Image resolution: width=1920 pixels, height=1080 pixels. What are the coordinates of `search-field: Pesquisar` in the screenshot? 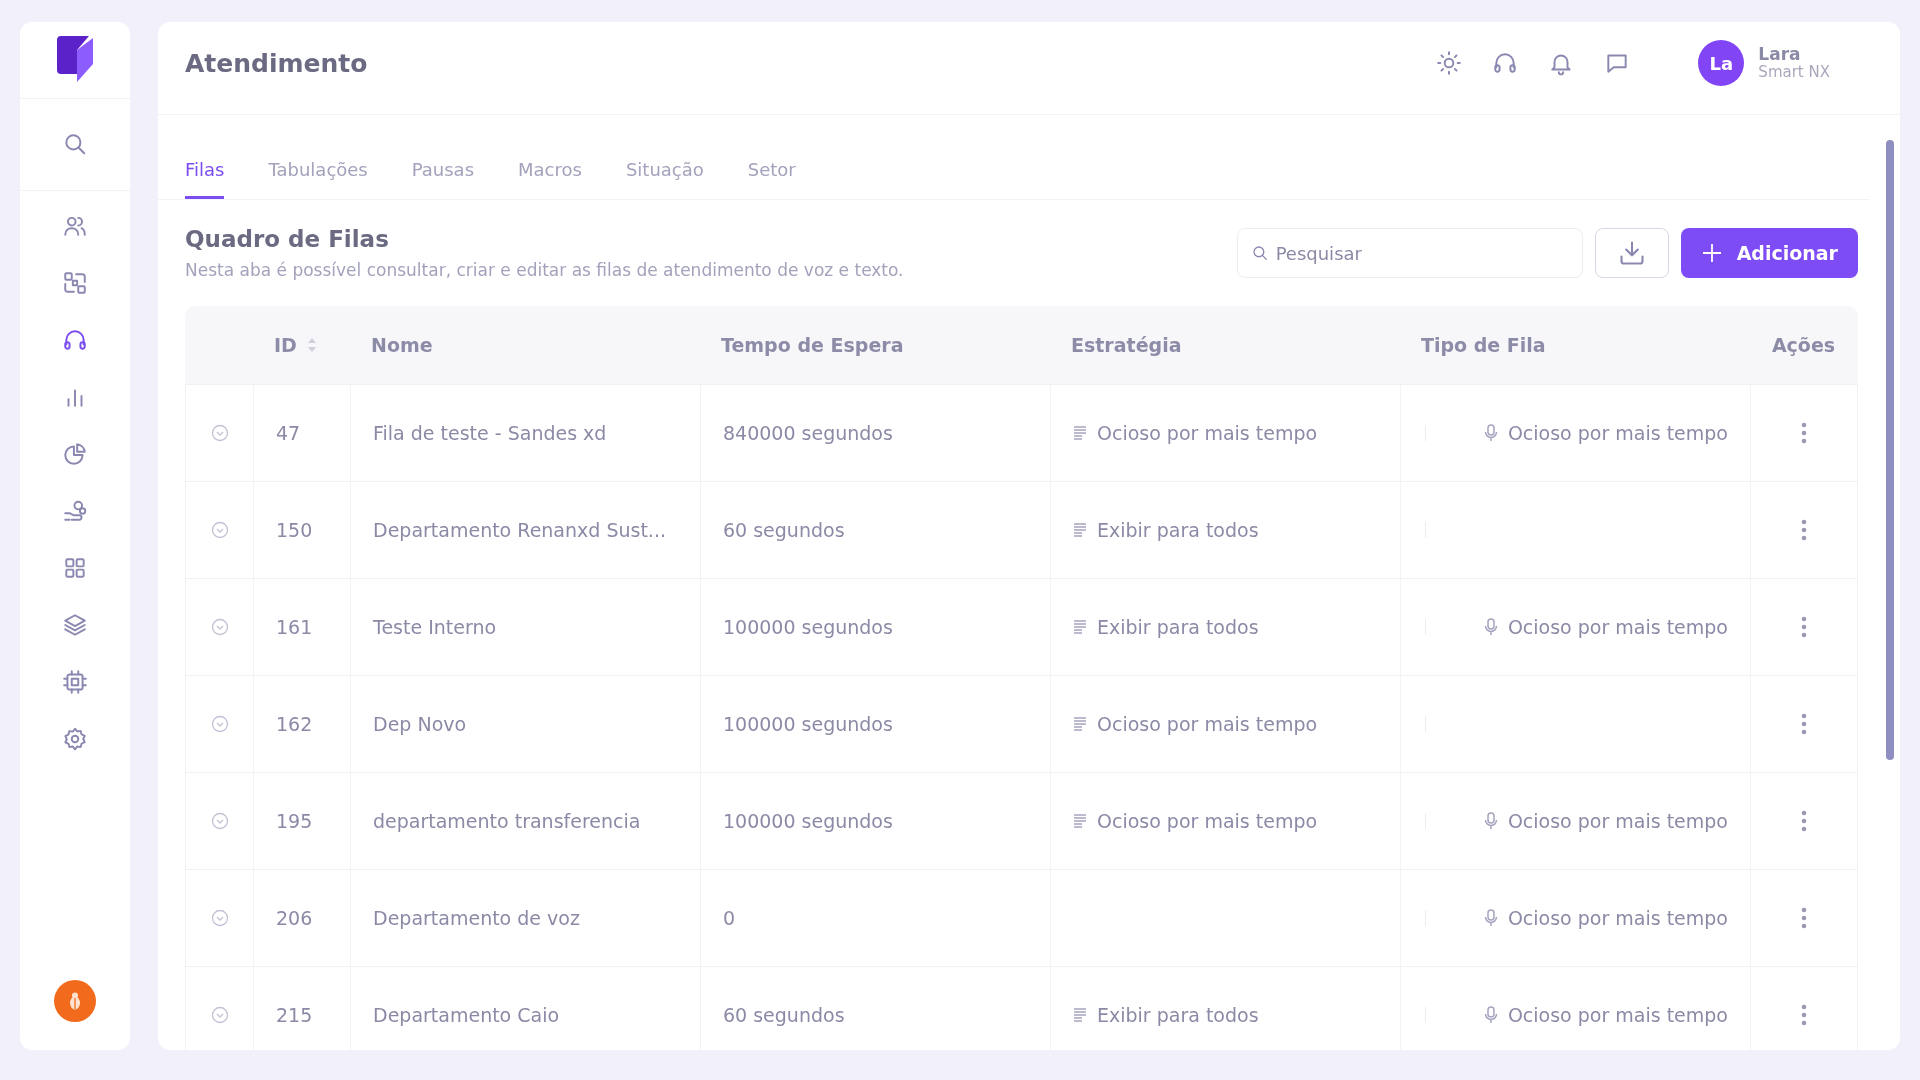 It's located at (1409, 253).